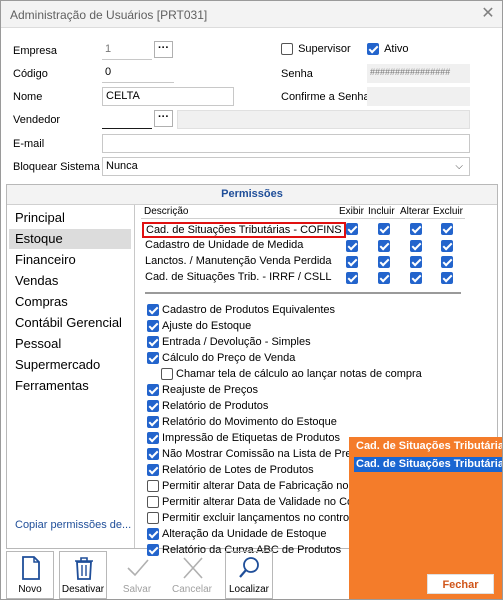 This screenshot has width=503, height=600. Describe the element at coordinates (28, 97) in the screenshot. I see `nome-label: Nome` at that location.